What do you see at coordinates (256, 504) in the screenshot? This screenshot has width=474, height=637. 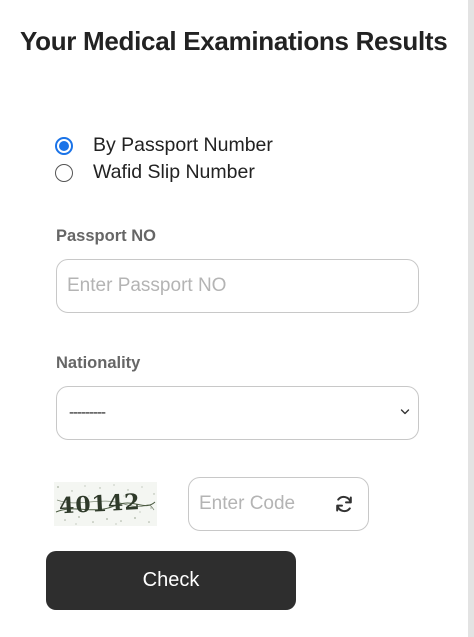 I see `captcha-code-input` at bounding box center [256, 504].